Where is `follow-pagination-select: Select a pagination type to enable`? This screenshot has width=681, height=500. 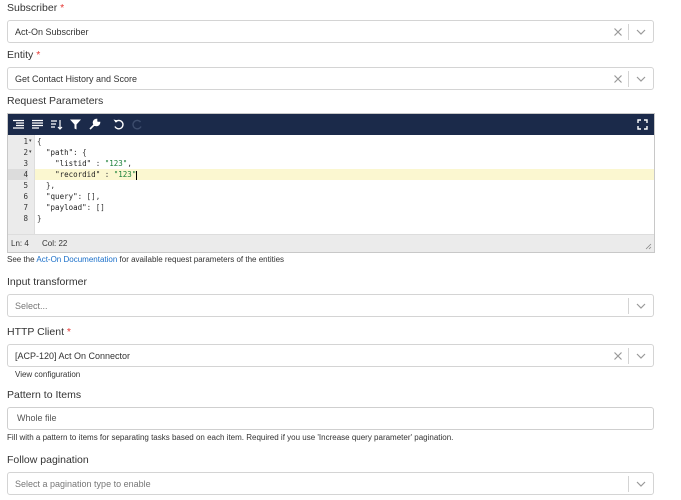 follow-pagination-select: Select a pagination type to enable is located at coordinates (330, 483).